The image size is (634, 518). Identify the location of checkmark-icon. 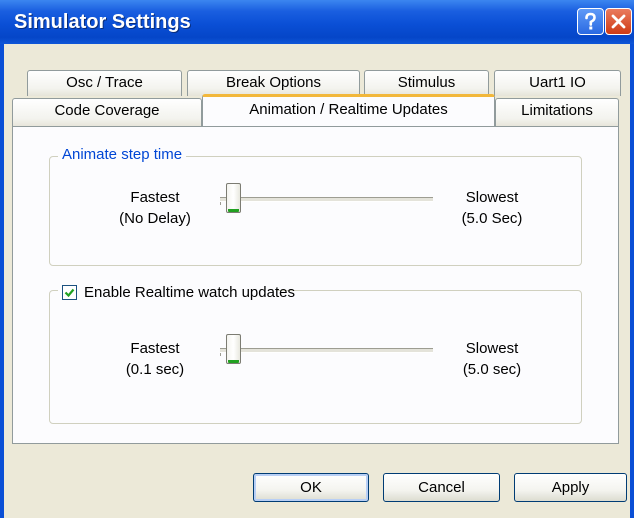
(69, 293).